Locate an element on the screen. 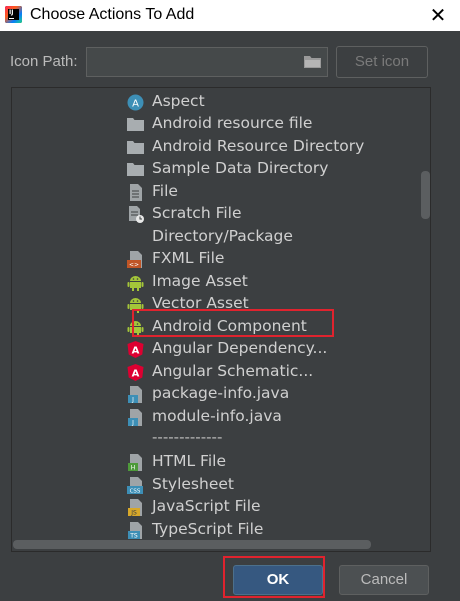 The width and height of the screenshot is (460, 601). js-file-icon: JS is located at coordinates (135, 508).